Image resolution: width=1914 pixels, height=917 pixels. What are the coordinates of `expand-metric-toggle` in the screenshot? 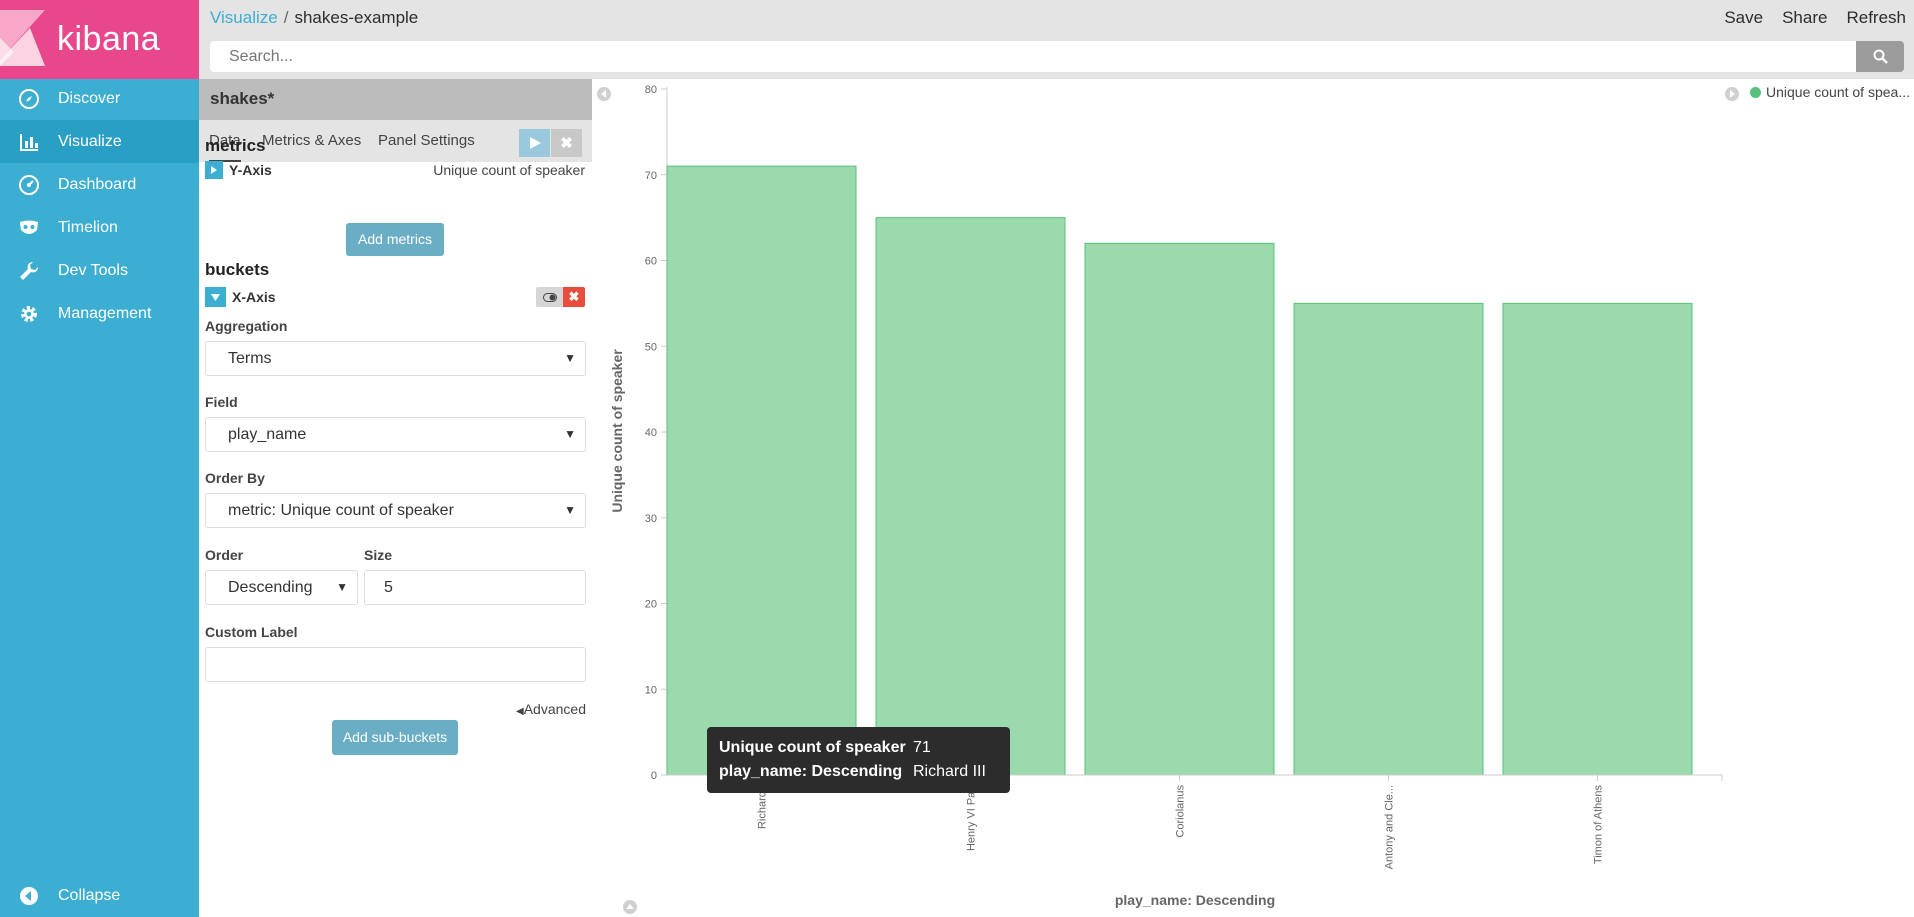 It's located at (214, 170).